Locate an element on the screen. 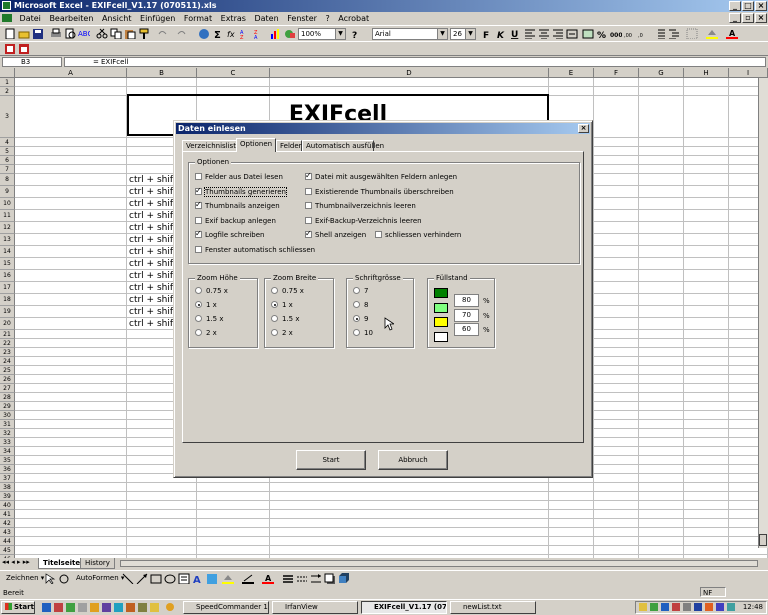 The width and height of the screenshot is (768, 615). option-right-4: Shell anzeigen is located at coordinates (335, 234).